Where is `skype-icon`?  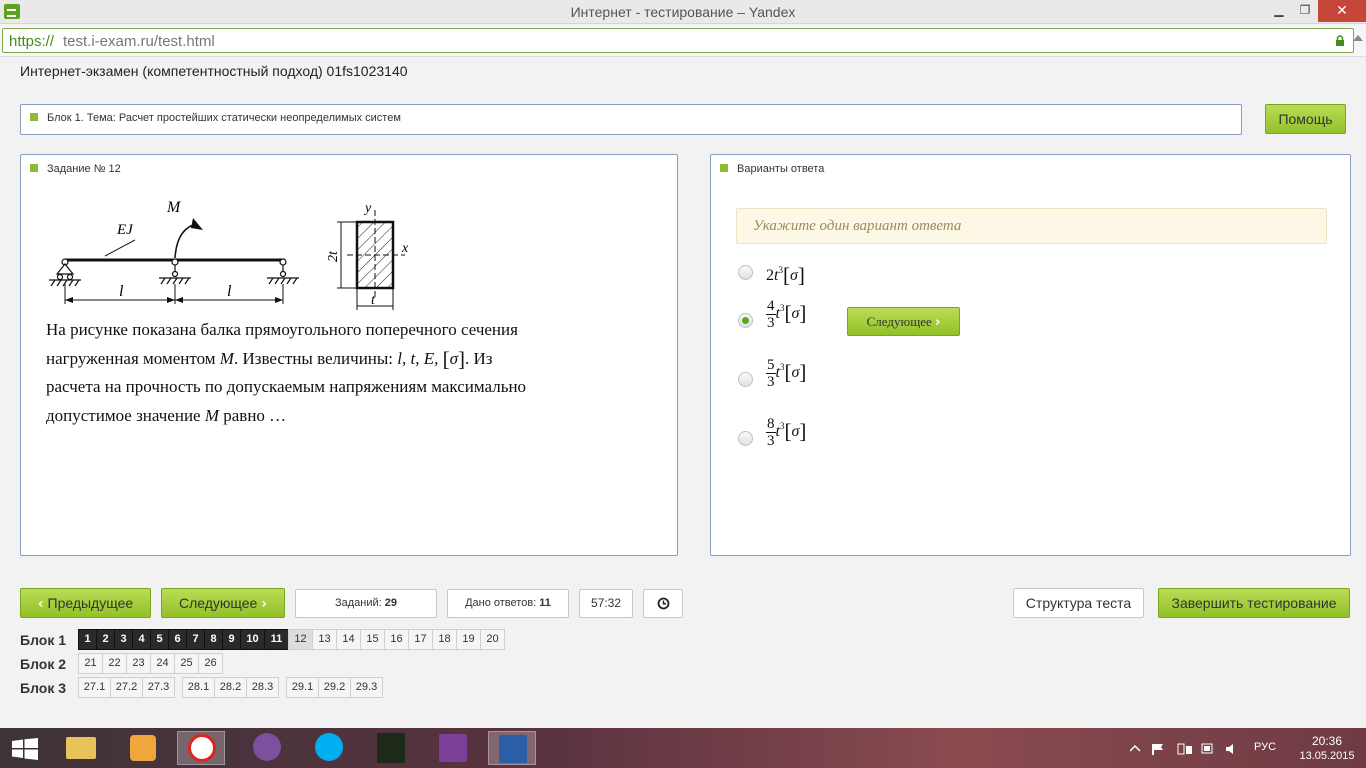 skype-icon is located at coordinates (329, 748).